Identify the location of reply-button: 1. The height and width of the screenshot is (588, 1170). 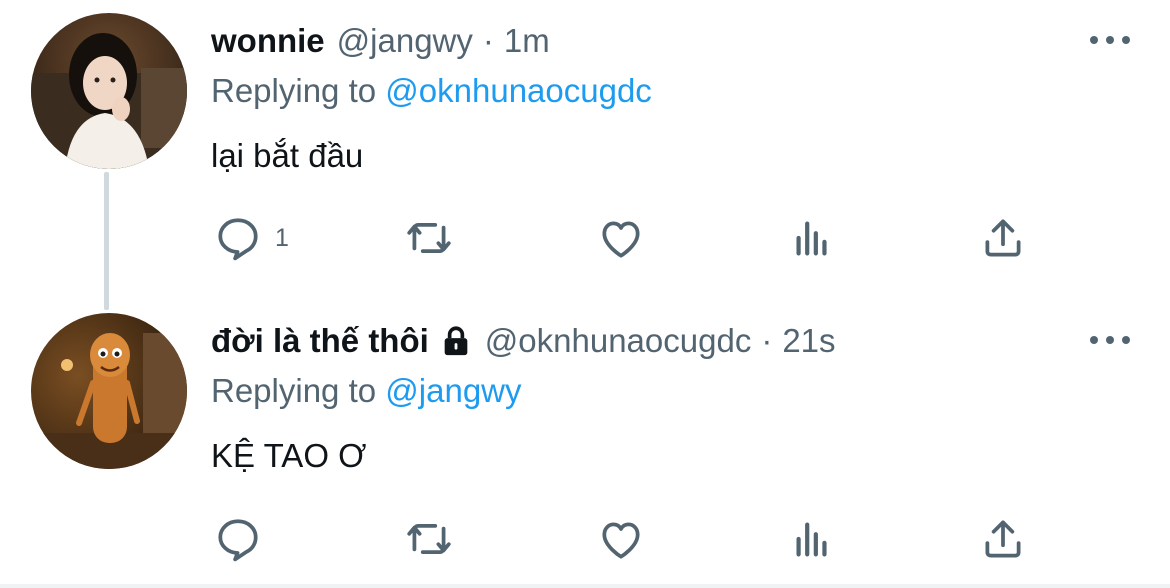
(251, 238).